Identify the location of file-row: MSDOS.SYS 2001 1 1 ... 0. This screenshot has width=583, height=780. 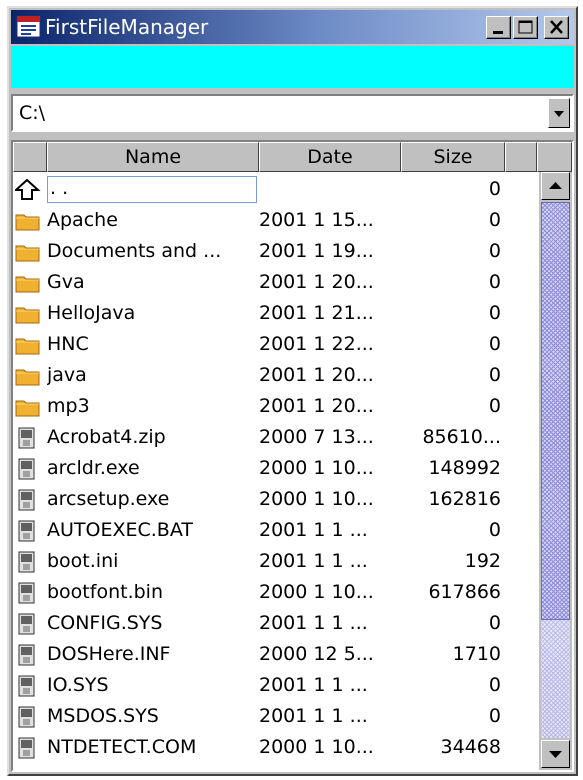
(275, 716).